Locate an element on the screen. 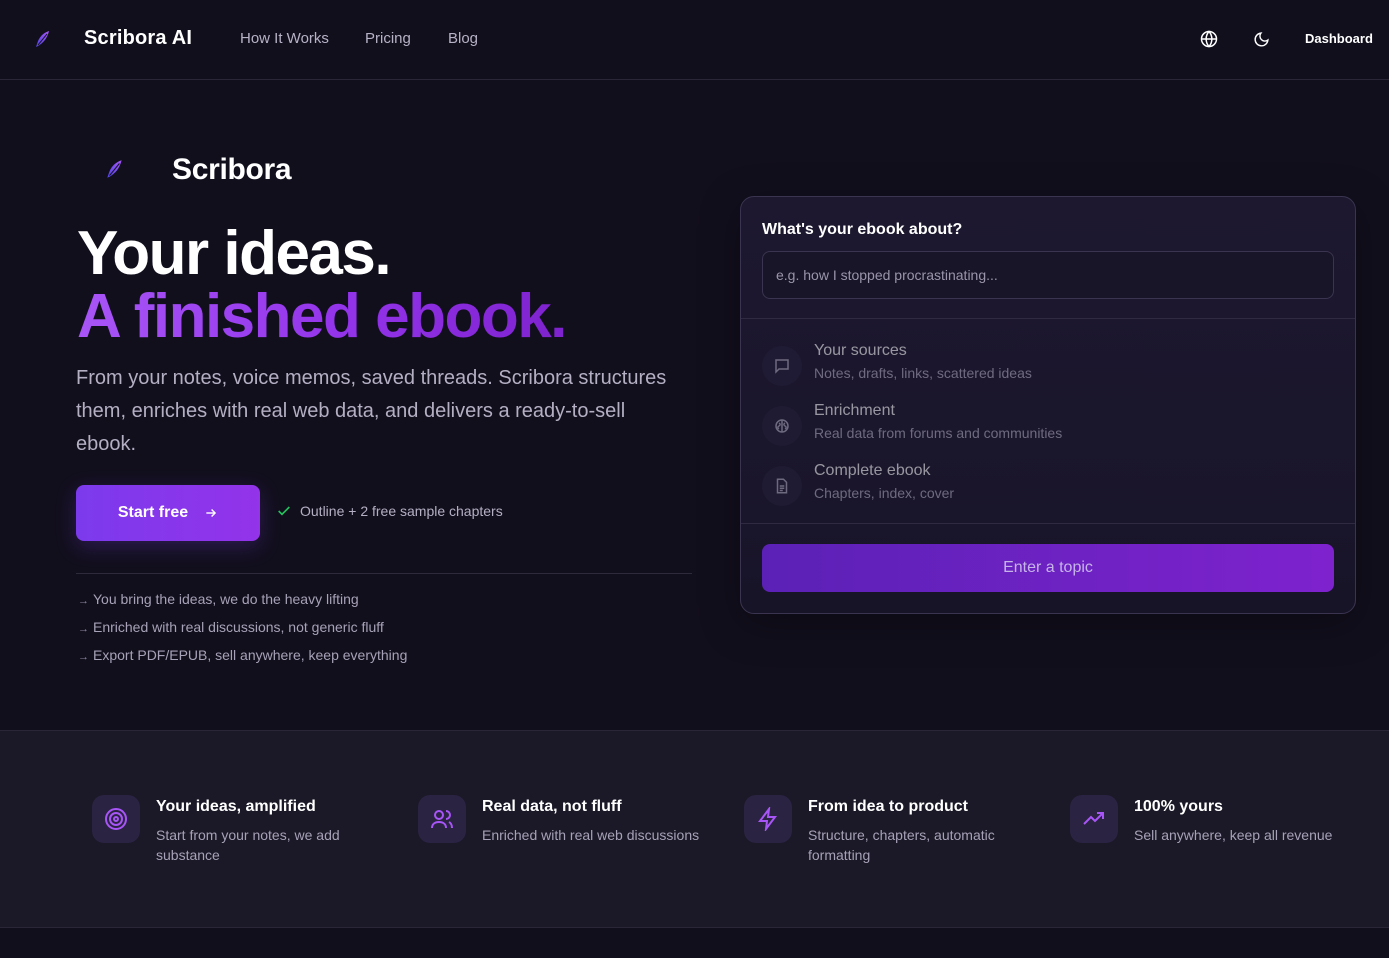 The image size is (1389, 958). users-icon is located at coordinates (442, 819).